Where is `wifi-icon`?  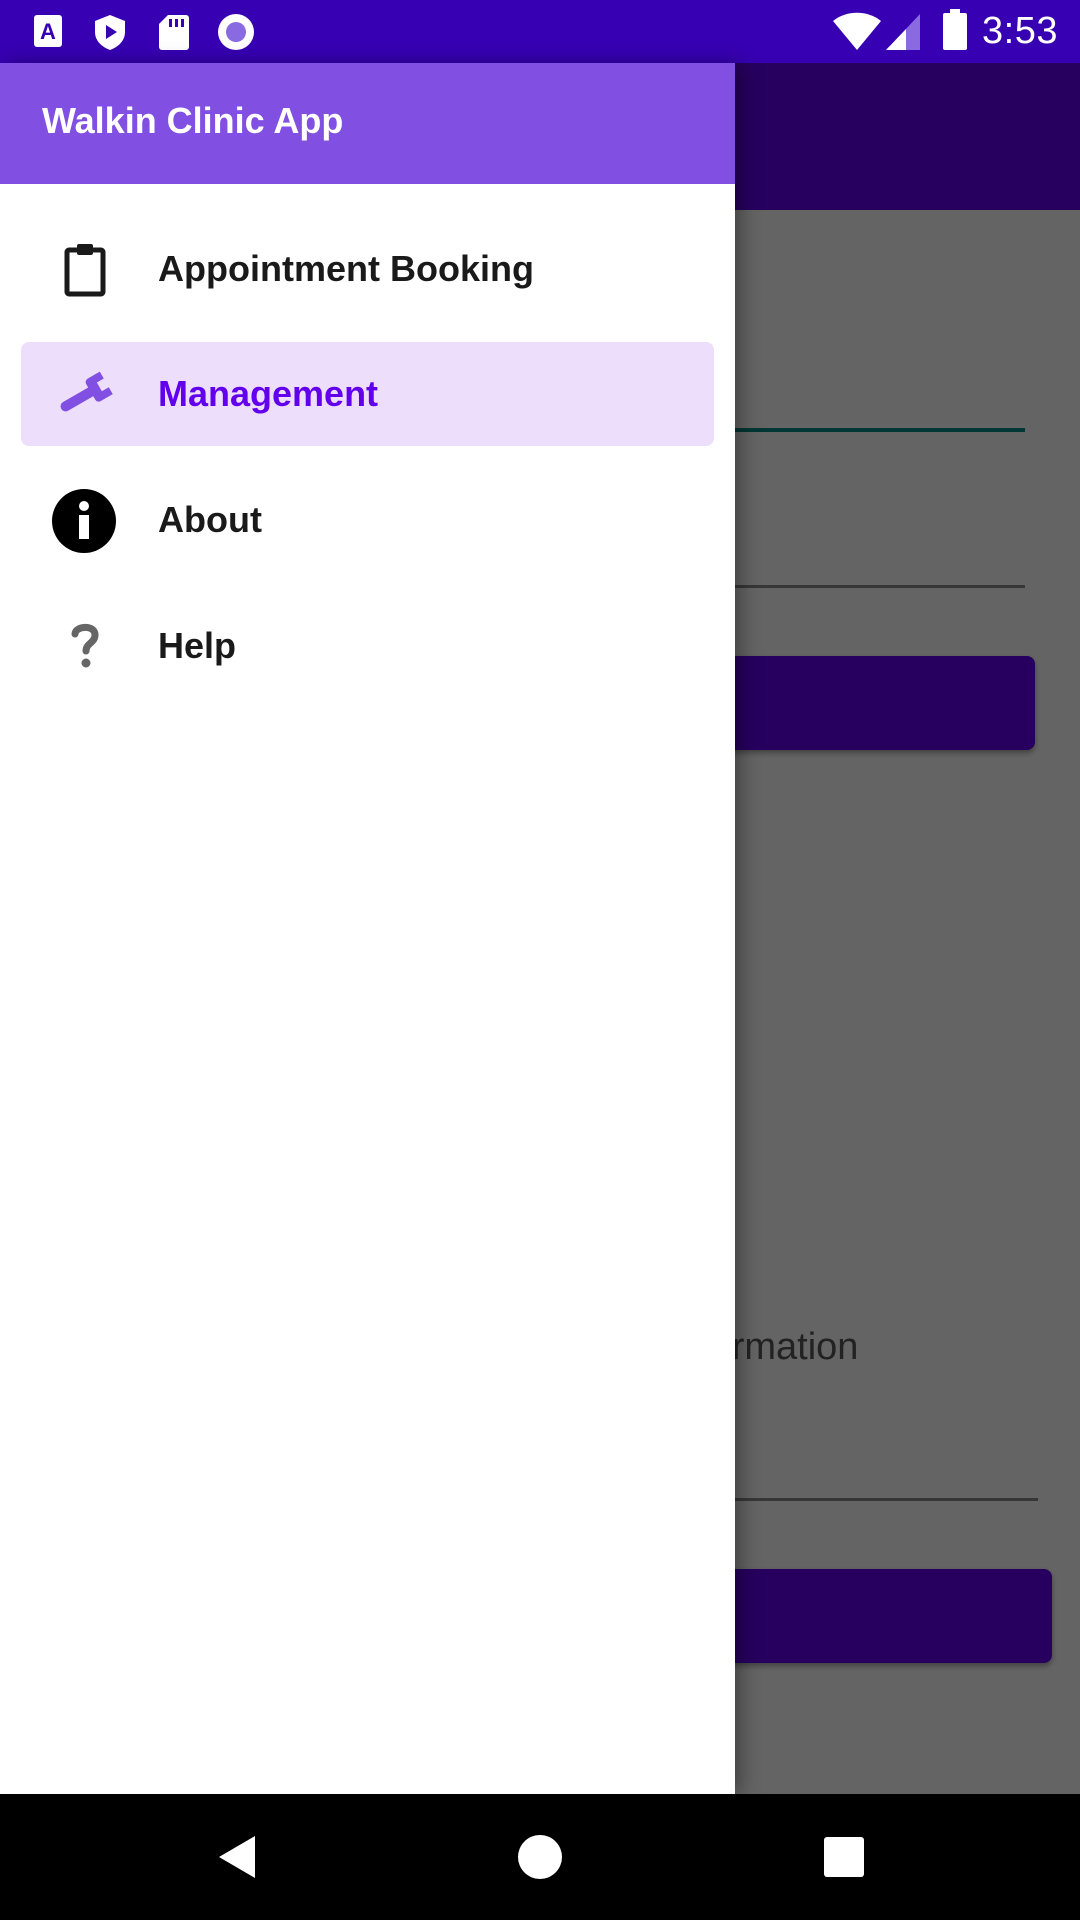
wifi-icon is located at coordinates (857, 33).